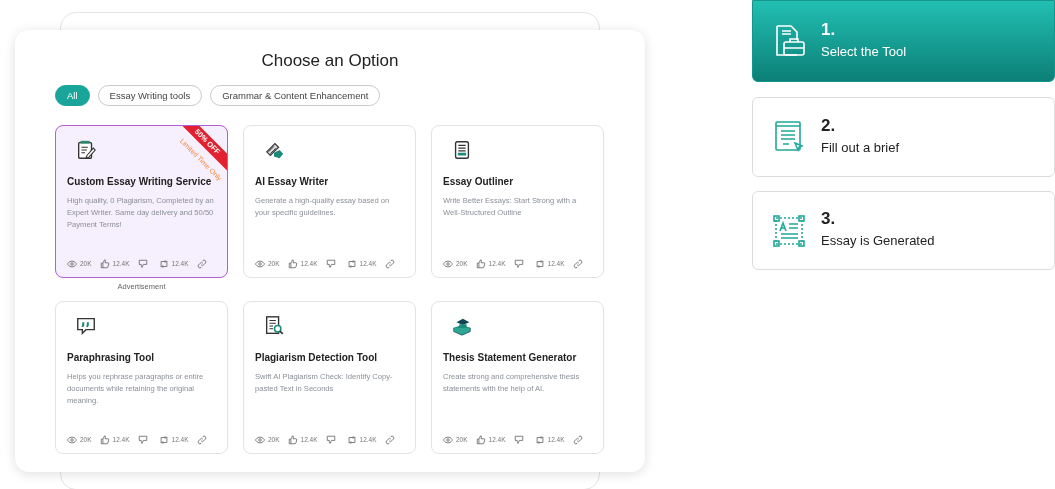 The width and height of the screenshot is (1055, 489). I want to click on tool-title: AI Essay Writer, so click(292, 181).